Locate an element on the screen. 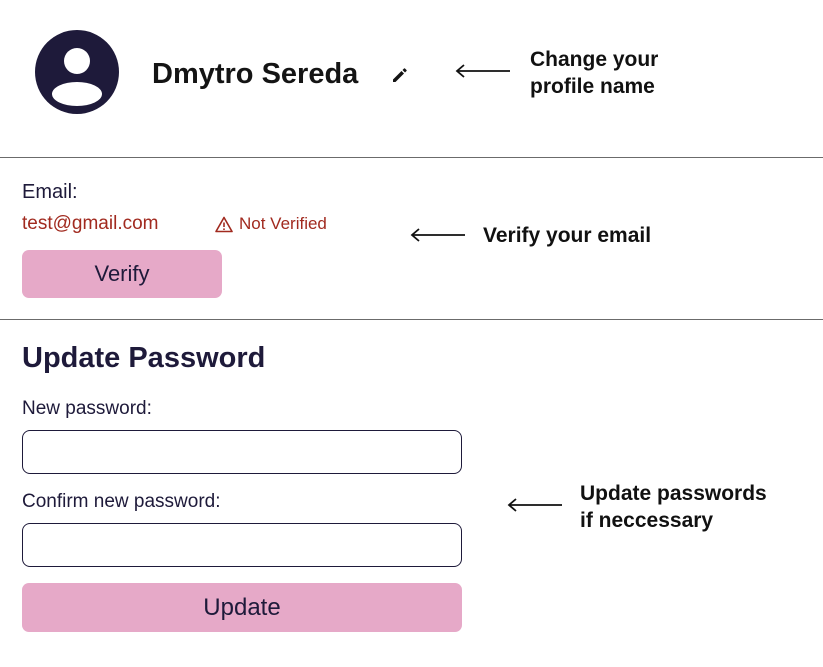 The width and height of the screenshot is (823, 667). confirm-password-input is located at coordinates (242, 545).